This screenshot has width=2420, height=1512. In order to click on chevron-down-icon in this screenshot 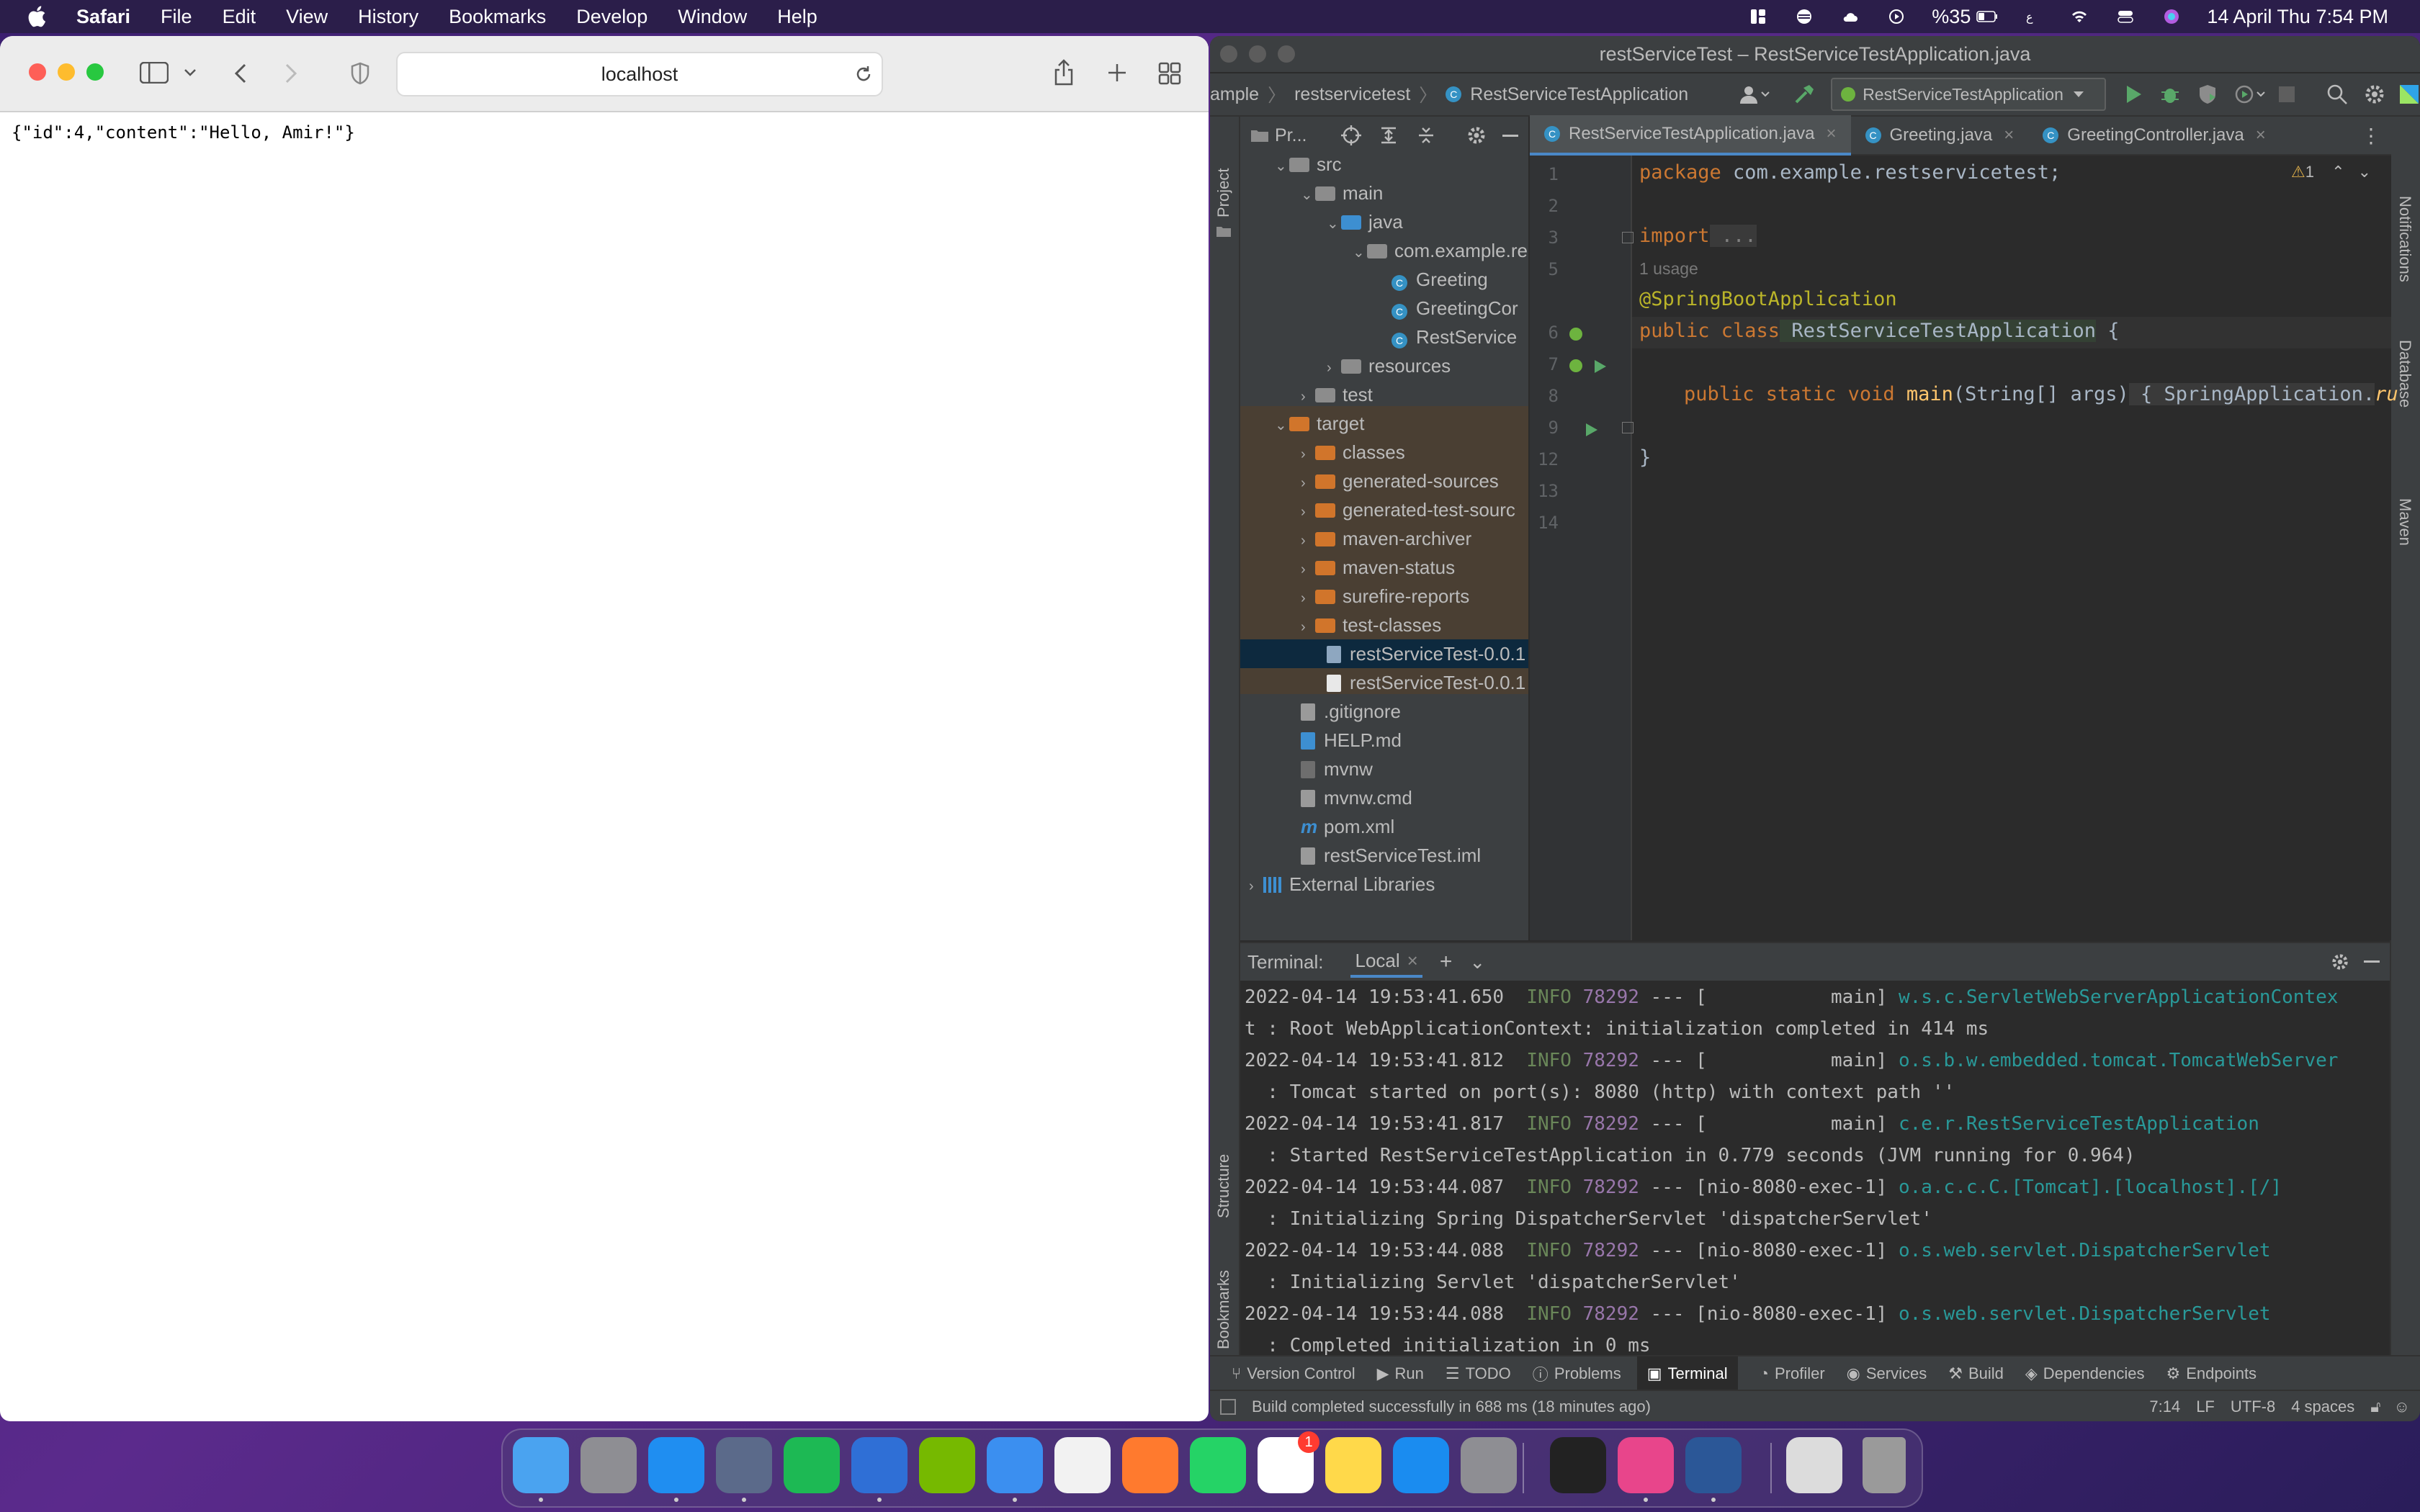, I will do `click(190, 73)`.